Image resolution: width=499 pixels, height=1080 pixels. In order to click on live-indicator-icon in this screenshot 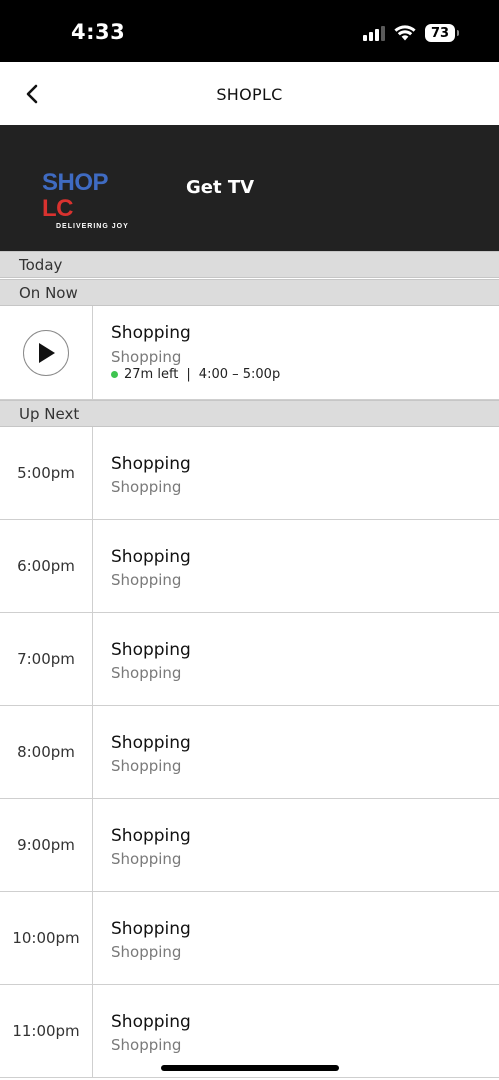, I will do `click(114, 374)`.